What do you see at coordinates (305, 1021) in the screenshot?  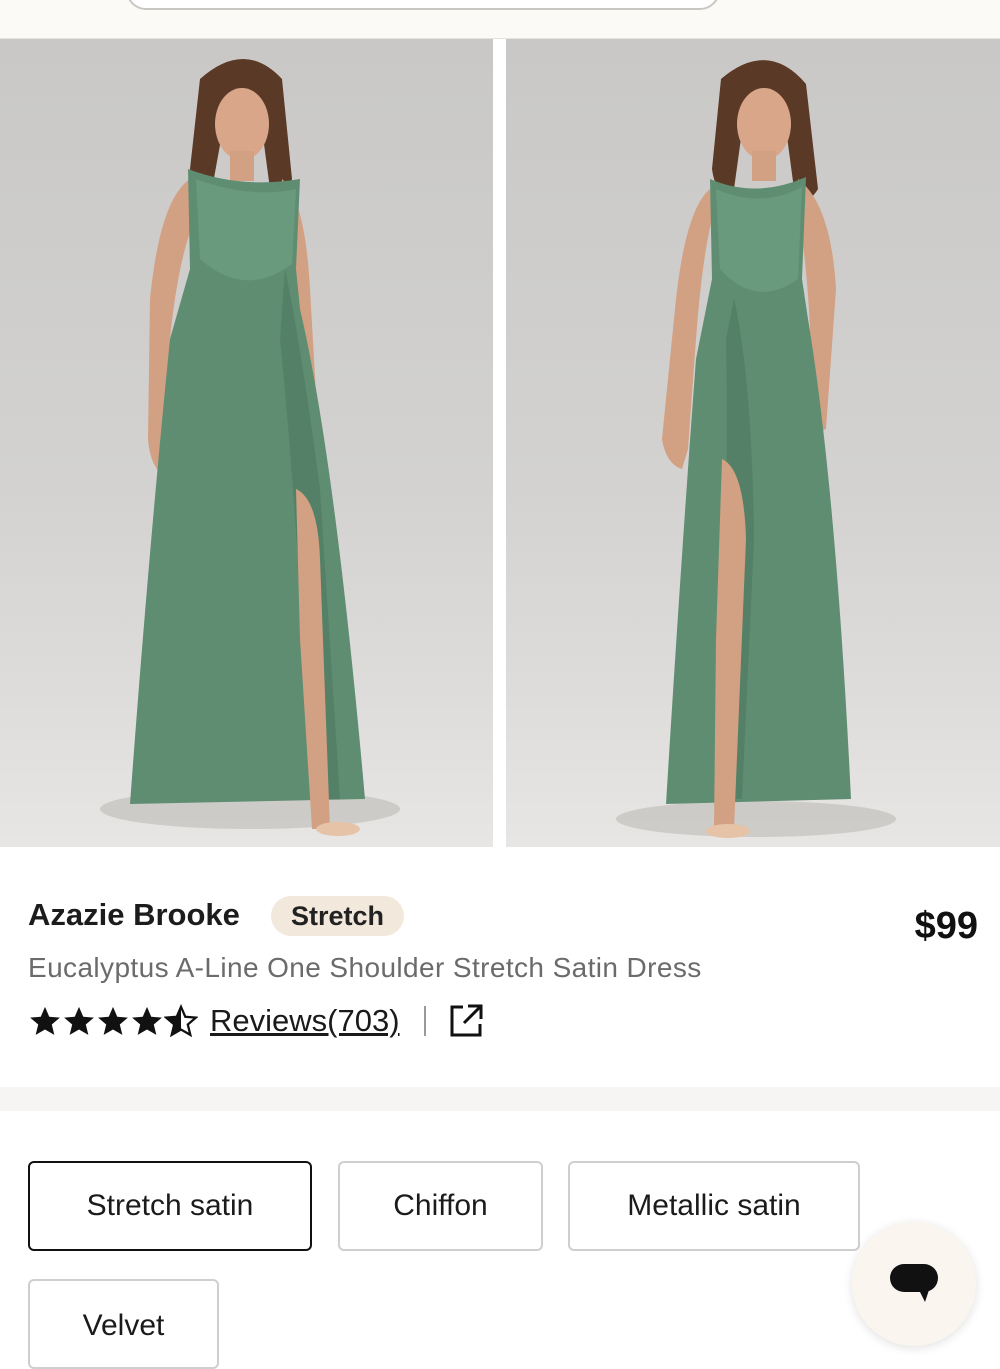 I see `reviews-link: Reviews(703)` at bounding box center [305, 1021].